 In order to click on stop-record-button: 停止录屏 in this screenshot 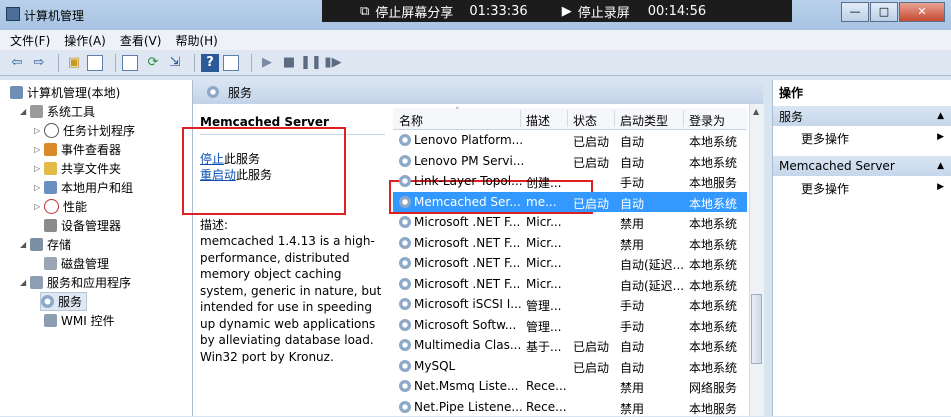, I will do `click(604, 11)`.